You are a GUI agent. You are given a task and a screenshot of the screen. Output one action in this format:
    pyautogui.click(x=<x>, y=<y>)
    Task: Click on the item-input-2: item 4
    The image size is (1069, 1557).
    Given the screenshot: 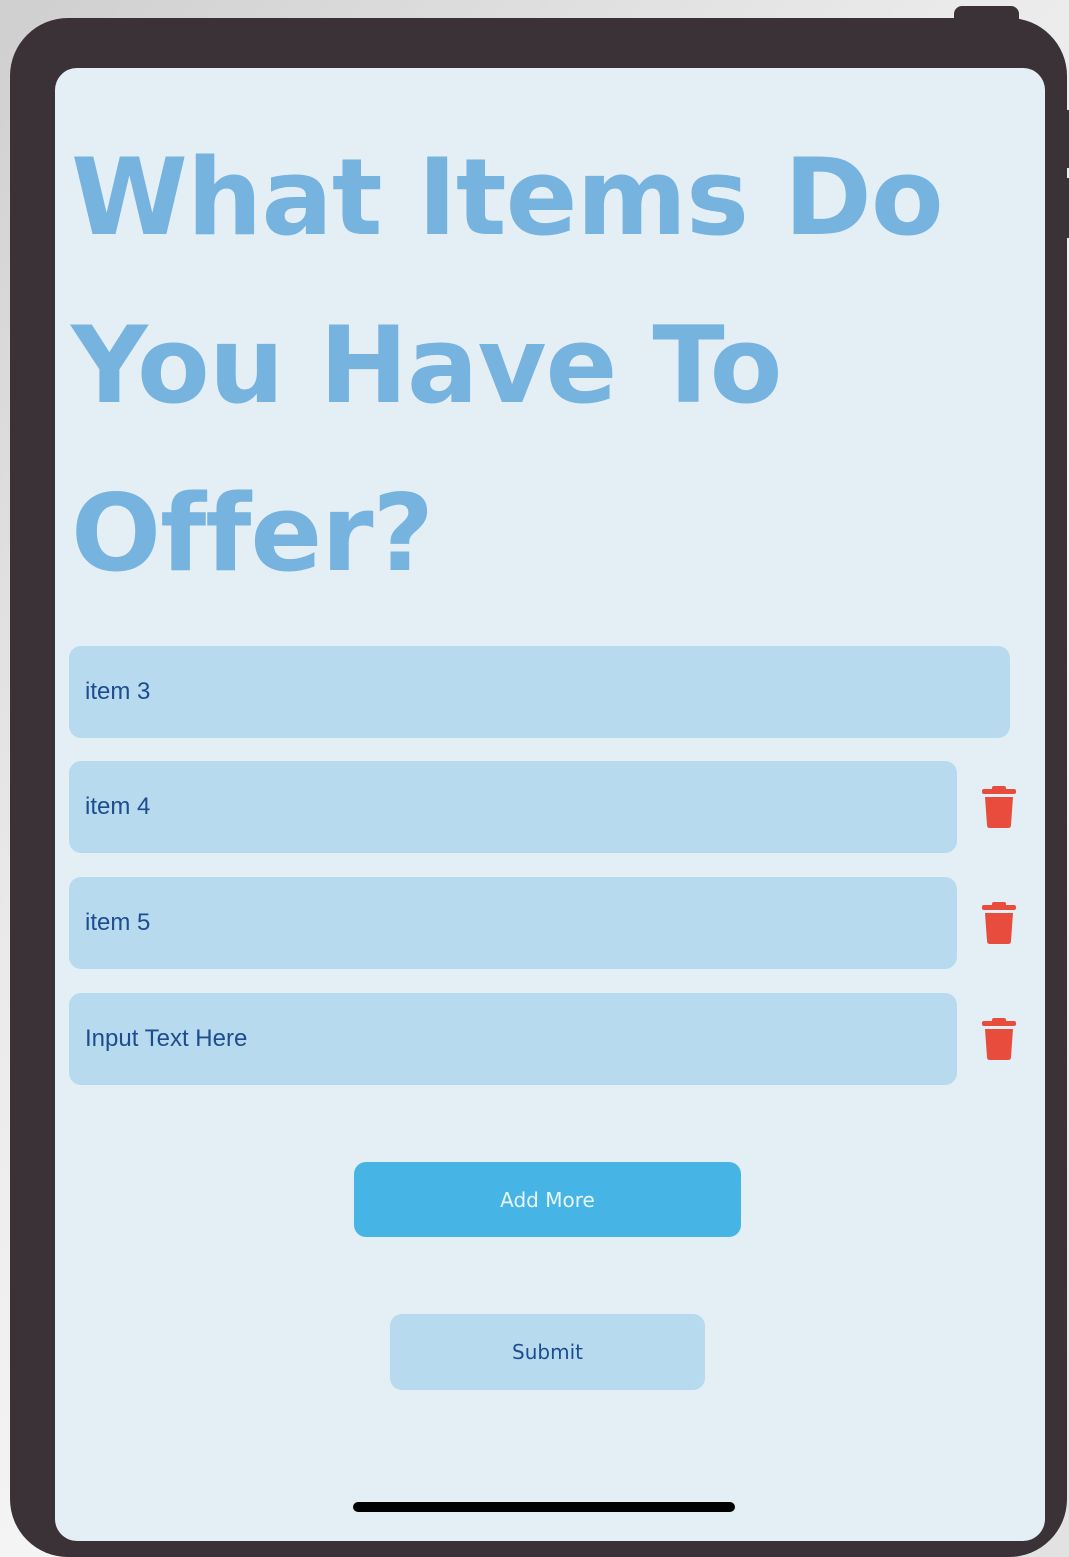 What is the action you would take?
    pyautogui.click(x=513, y=807)
    